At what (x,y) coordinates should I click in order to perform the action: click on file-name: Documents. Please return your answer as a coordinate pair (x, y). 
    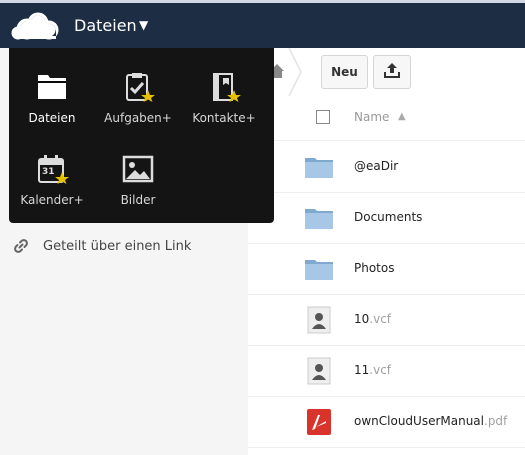
    Looking at the image, I should click on (388, 217).